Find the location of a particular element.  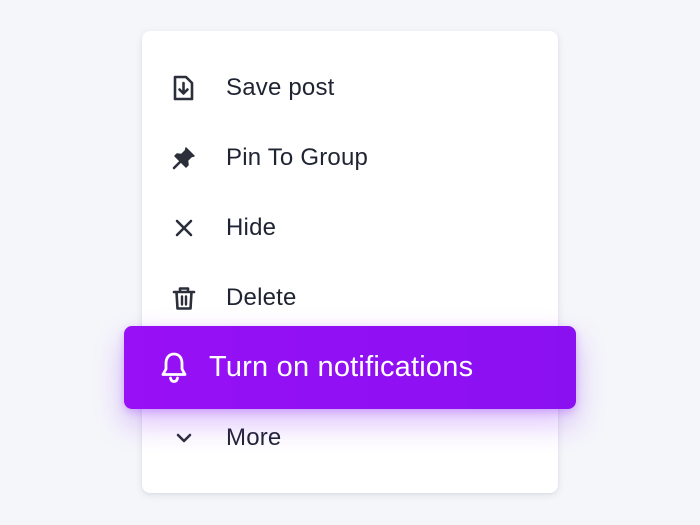

menu-item-label: Save post is located at coordinates (280, 87).